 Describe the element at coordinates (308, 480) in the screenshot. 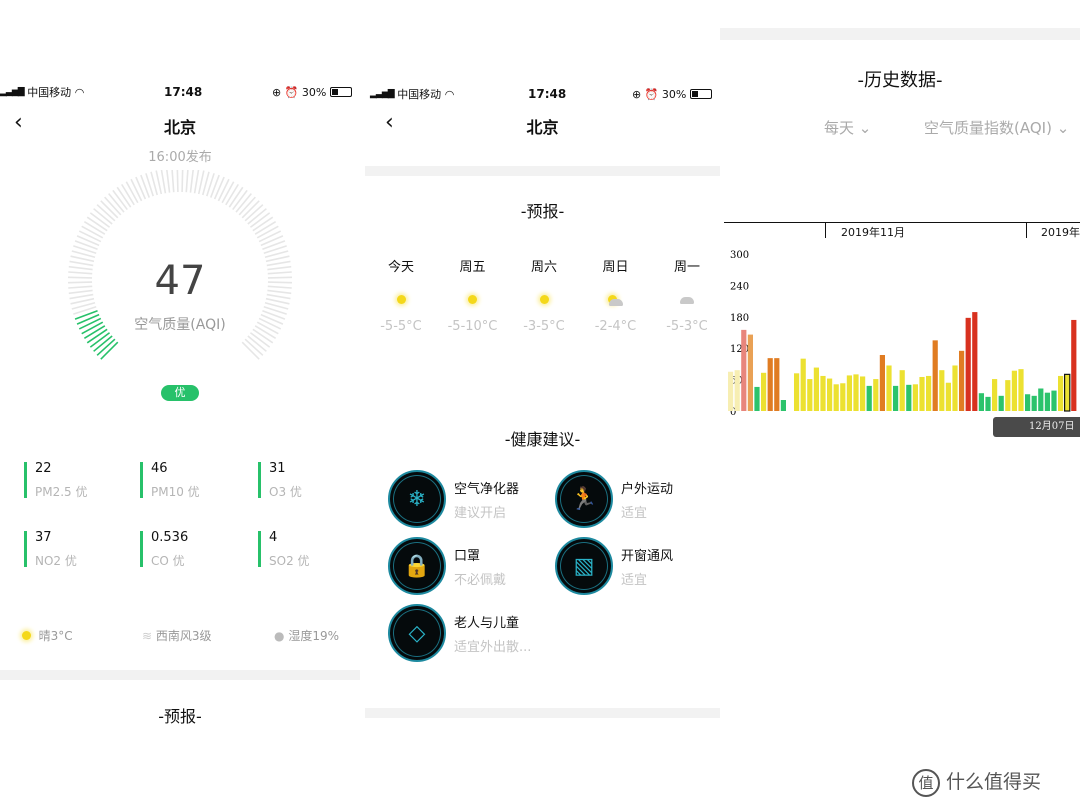

I see `pollutant-item: 31 O3 优` at that location.